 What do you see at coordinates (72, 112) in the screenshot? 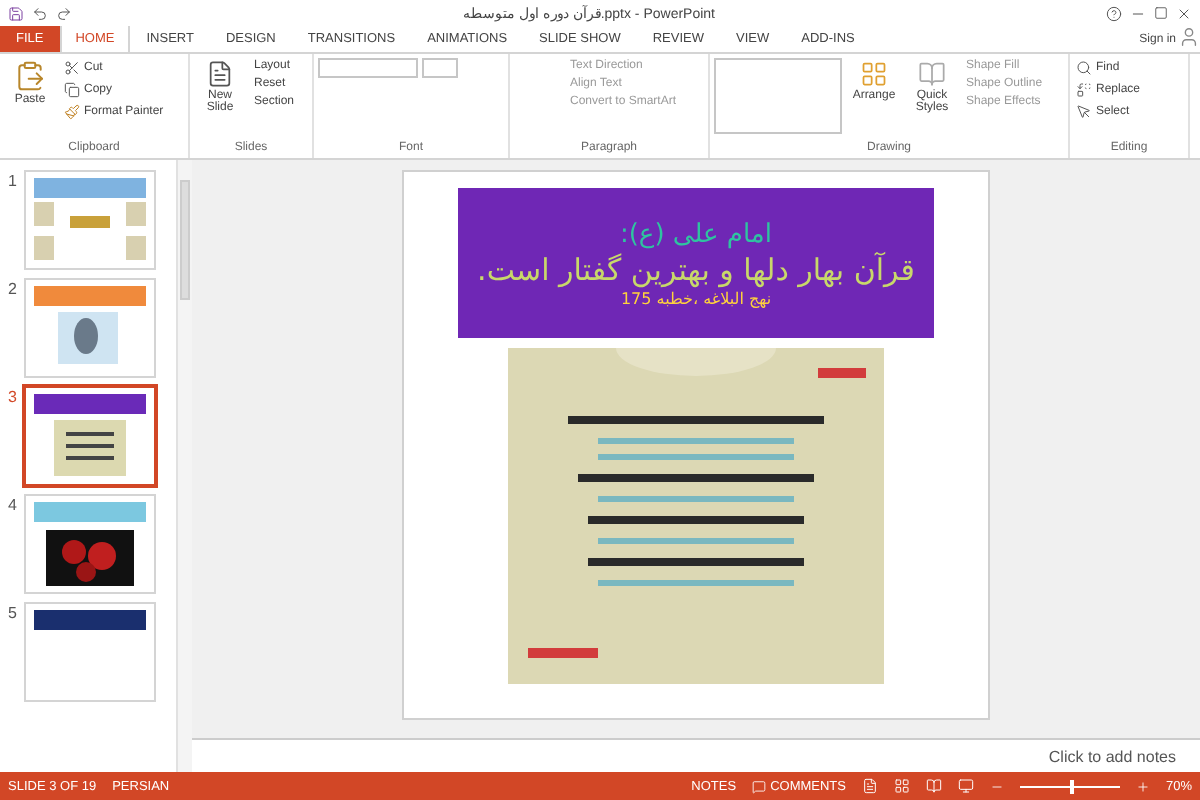
I see `paintbrush-icon` at bounding box center [72, 112].